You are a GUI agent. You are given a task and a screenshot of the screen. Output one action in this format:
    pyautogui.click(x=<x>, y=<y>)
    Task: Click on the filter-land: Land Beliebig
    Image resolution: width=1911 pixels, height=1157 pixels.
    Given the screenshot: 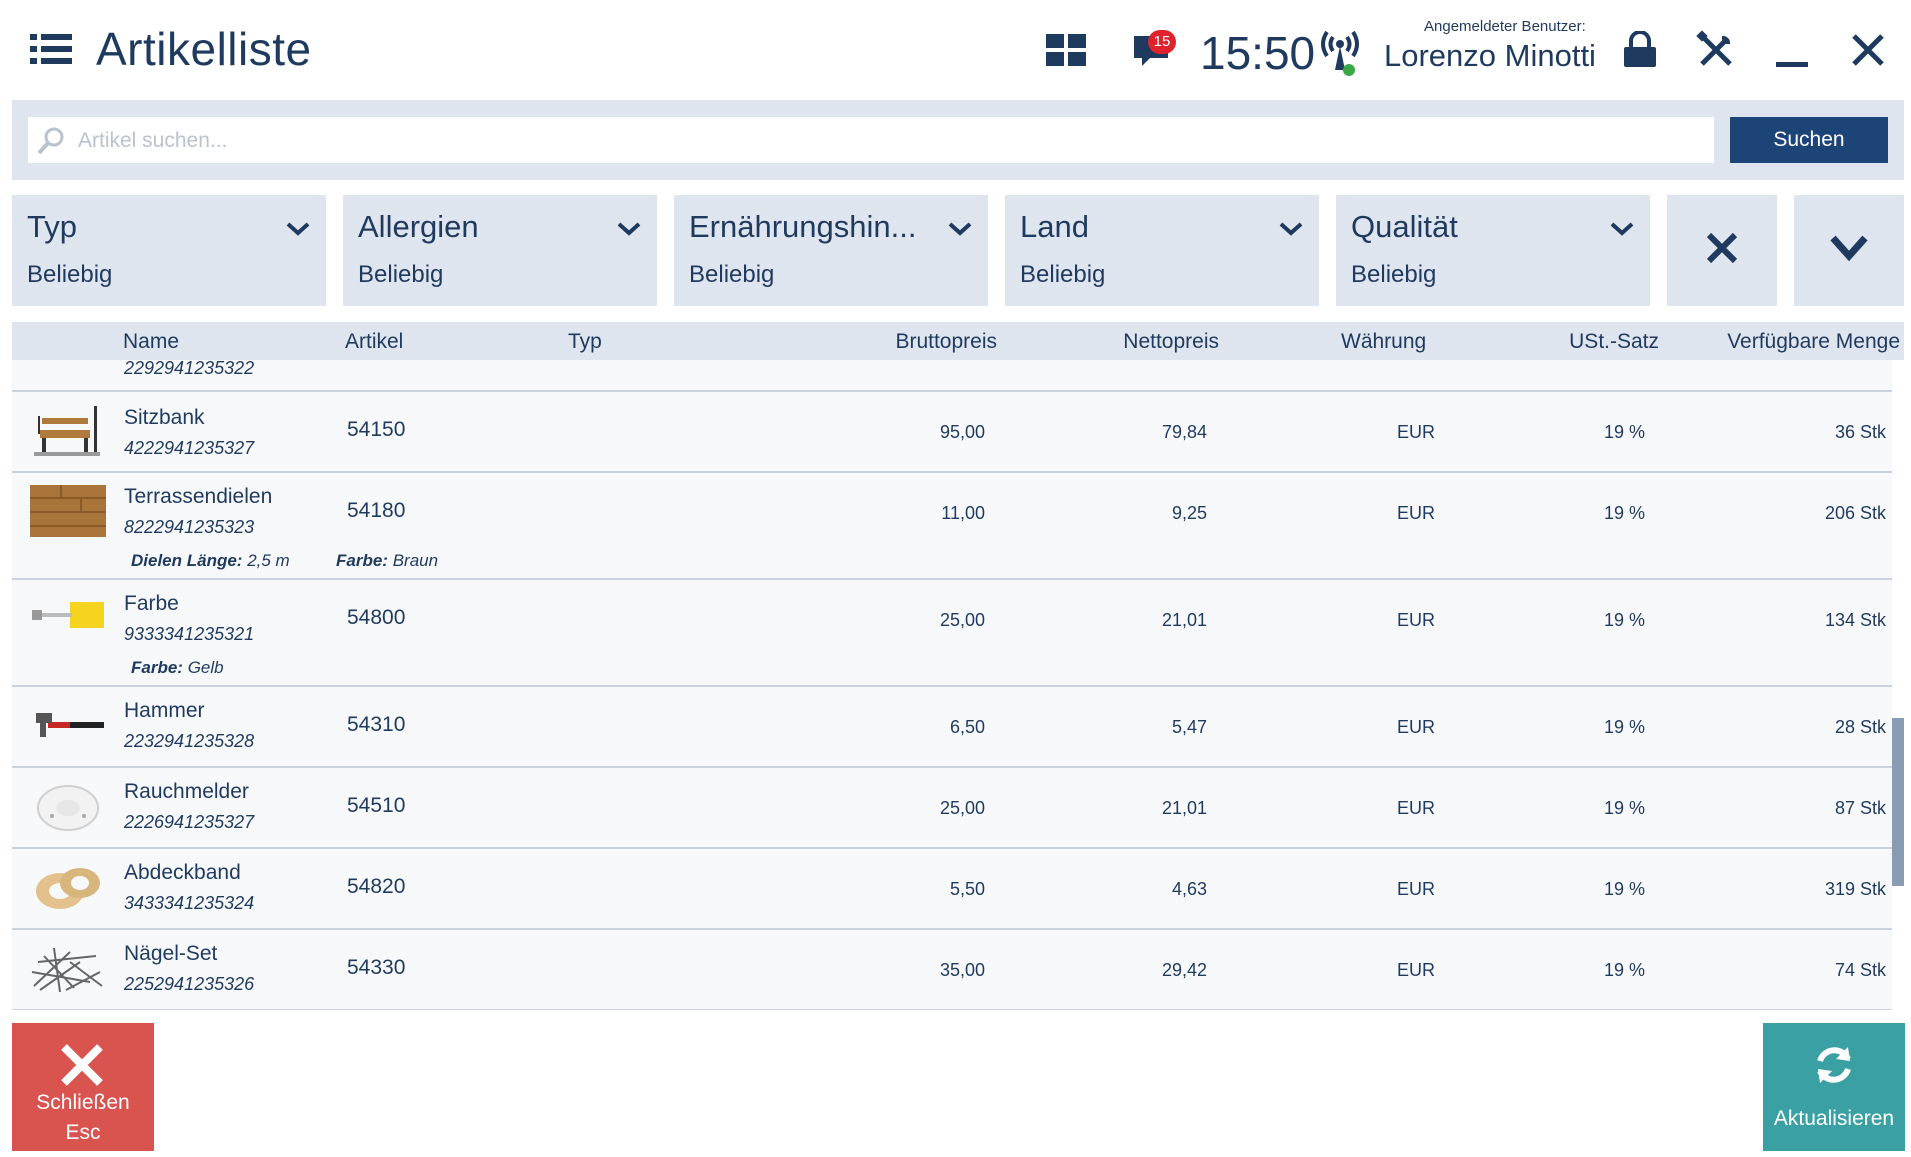 What is the action you would take?
    pyautogui.click(x=1162, y=250)
    